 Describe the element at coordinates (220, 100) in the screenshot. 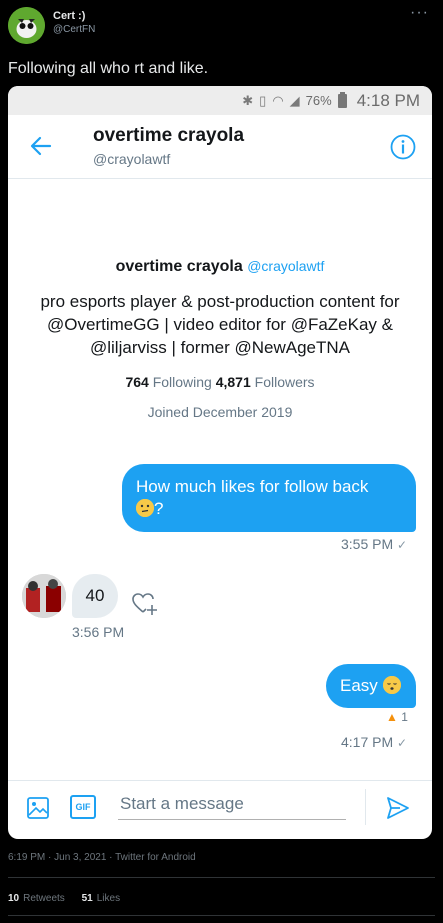

I see `phone-status-bar: ✱ ▯ ◠ ◢ 76% 4:18 PM` at that location.